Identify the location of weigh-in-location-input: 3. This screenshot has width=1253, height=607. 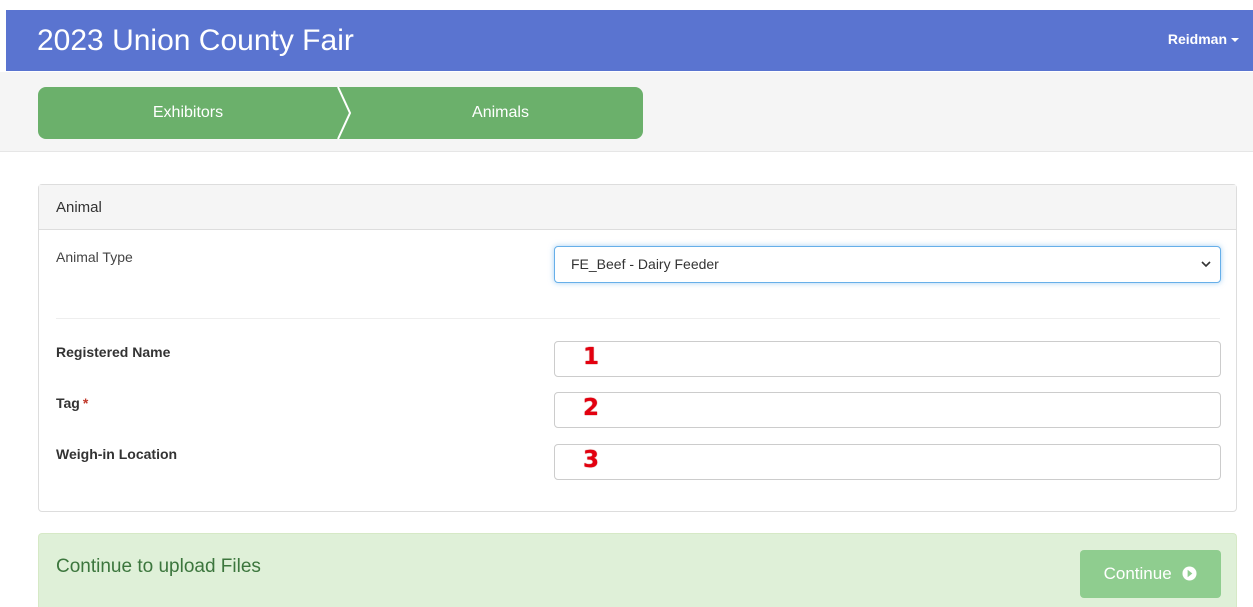
(887, 462).